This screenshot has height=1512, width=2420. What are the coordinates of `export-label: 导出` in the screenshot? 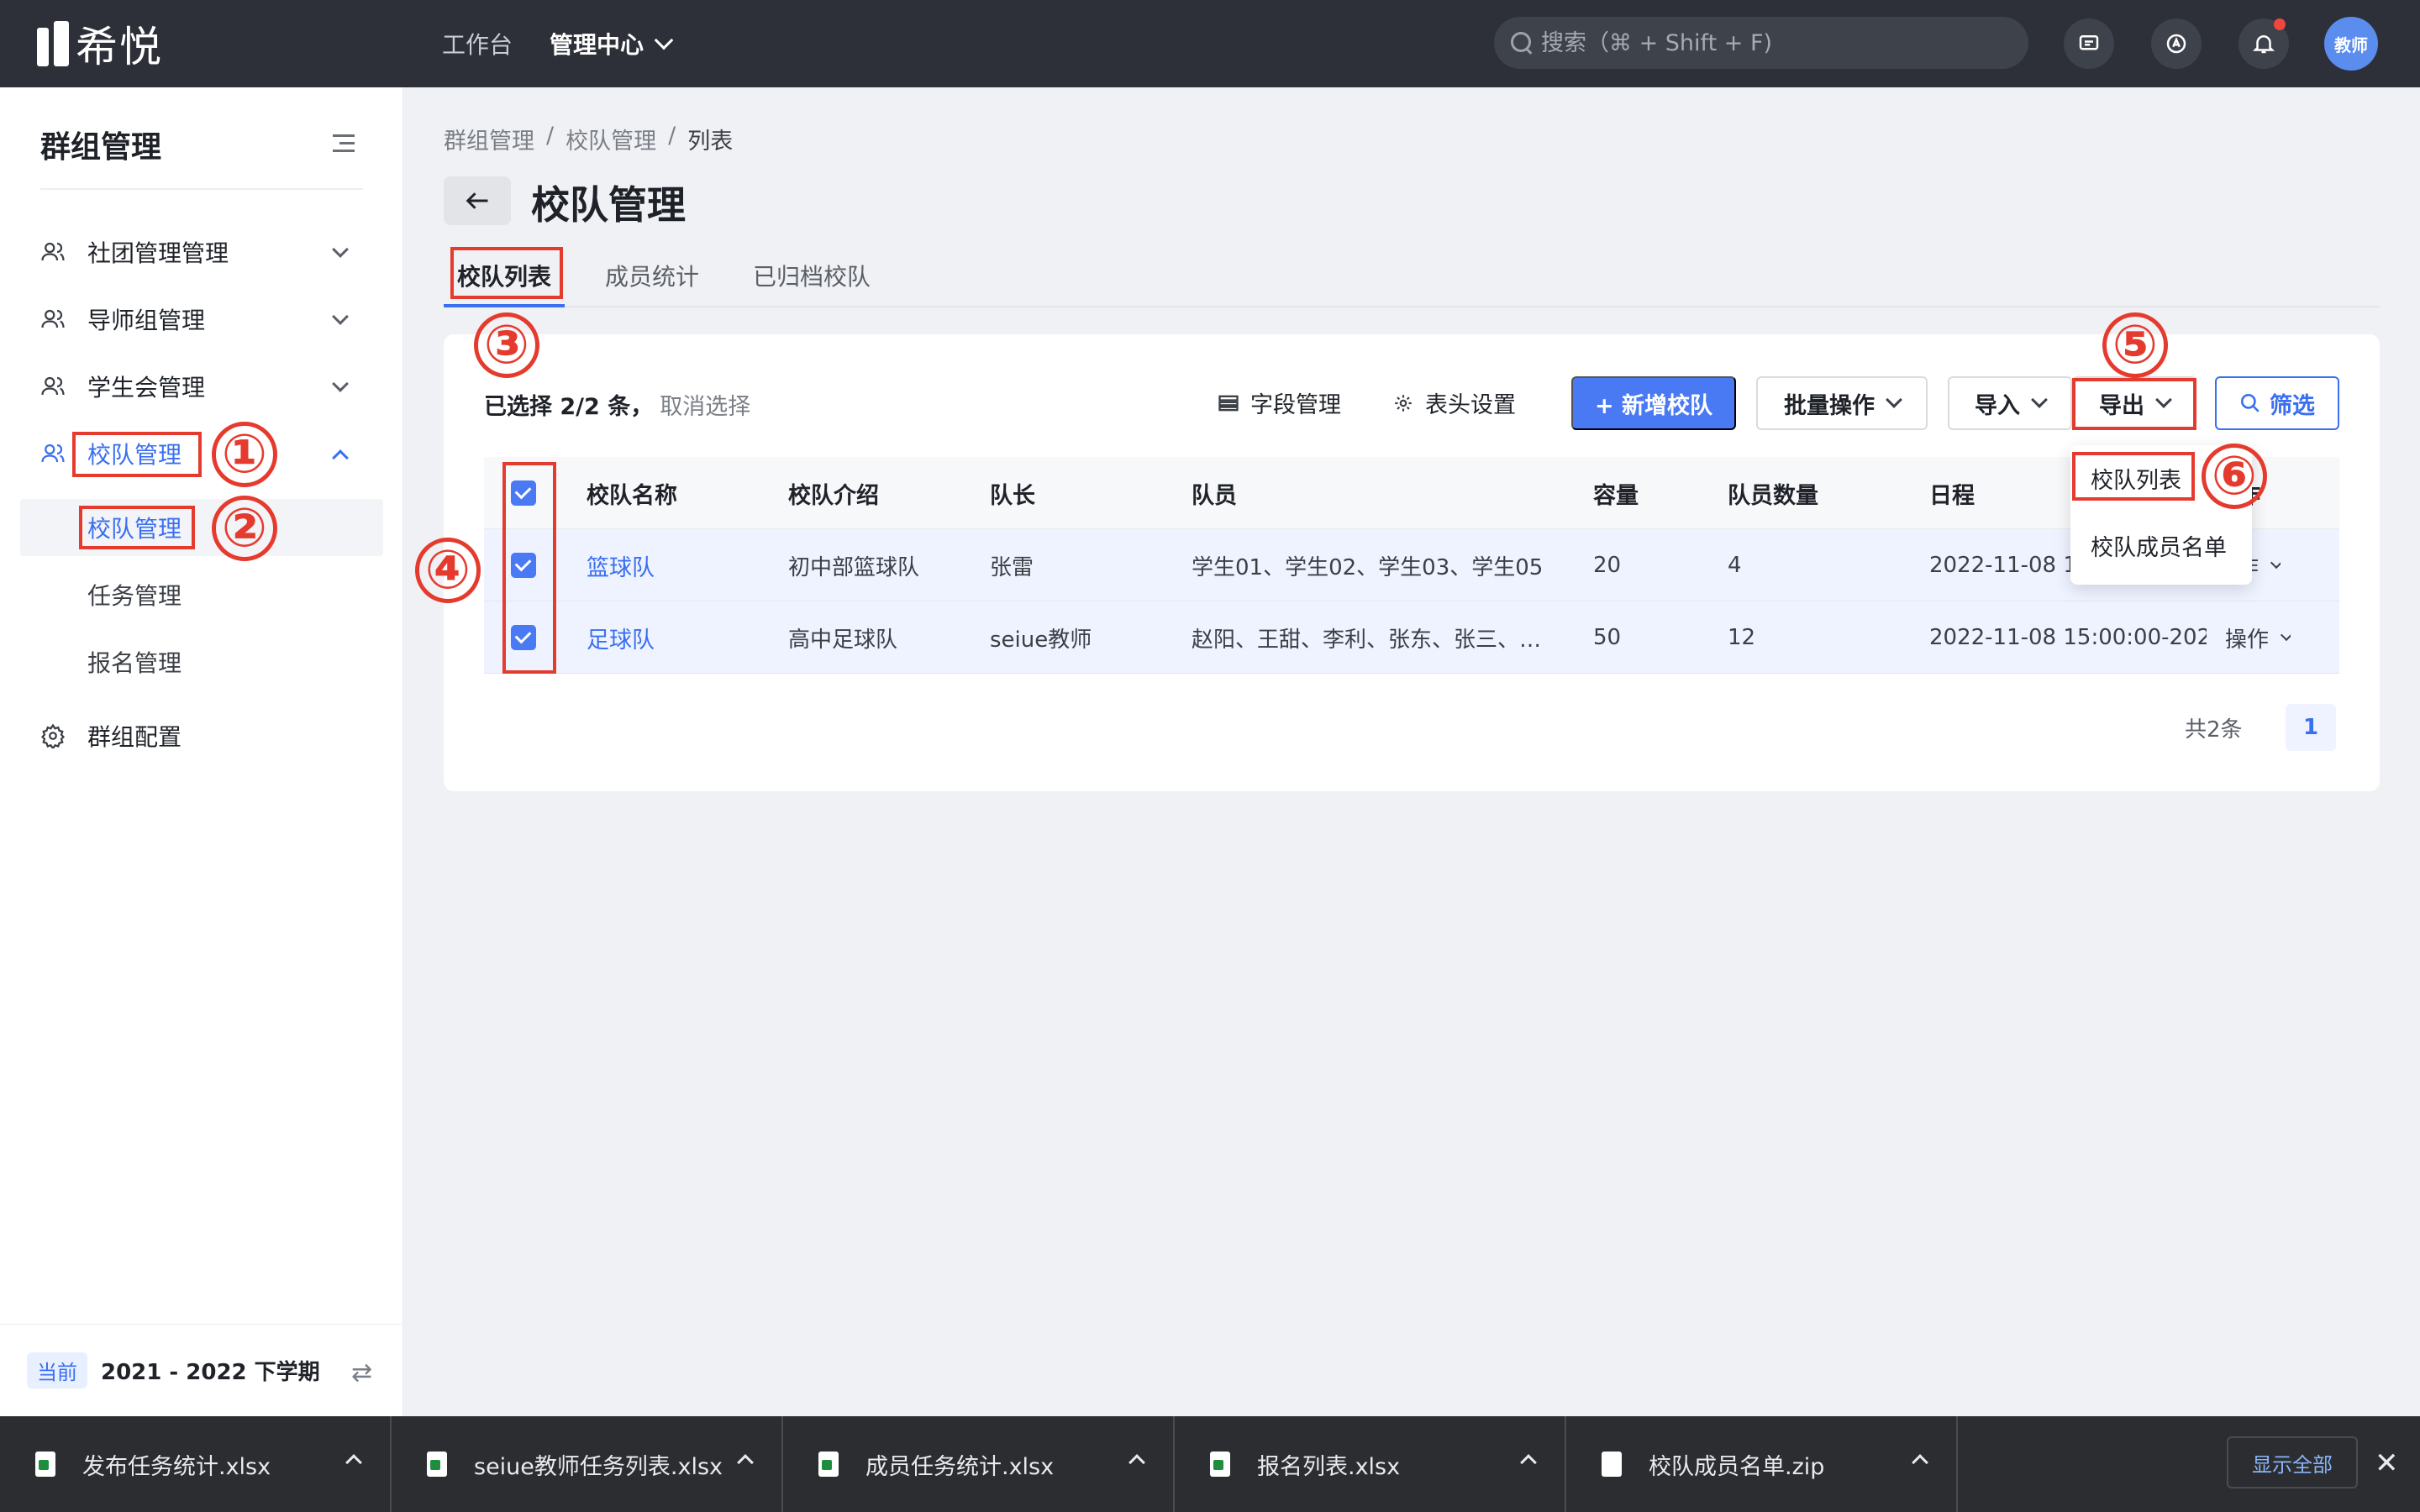 It's located at (2121, 405).